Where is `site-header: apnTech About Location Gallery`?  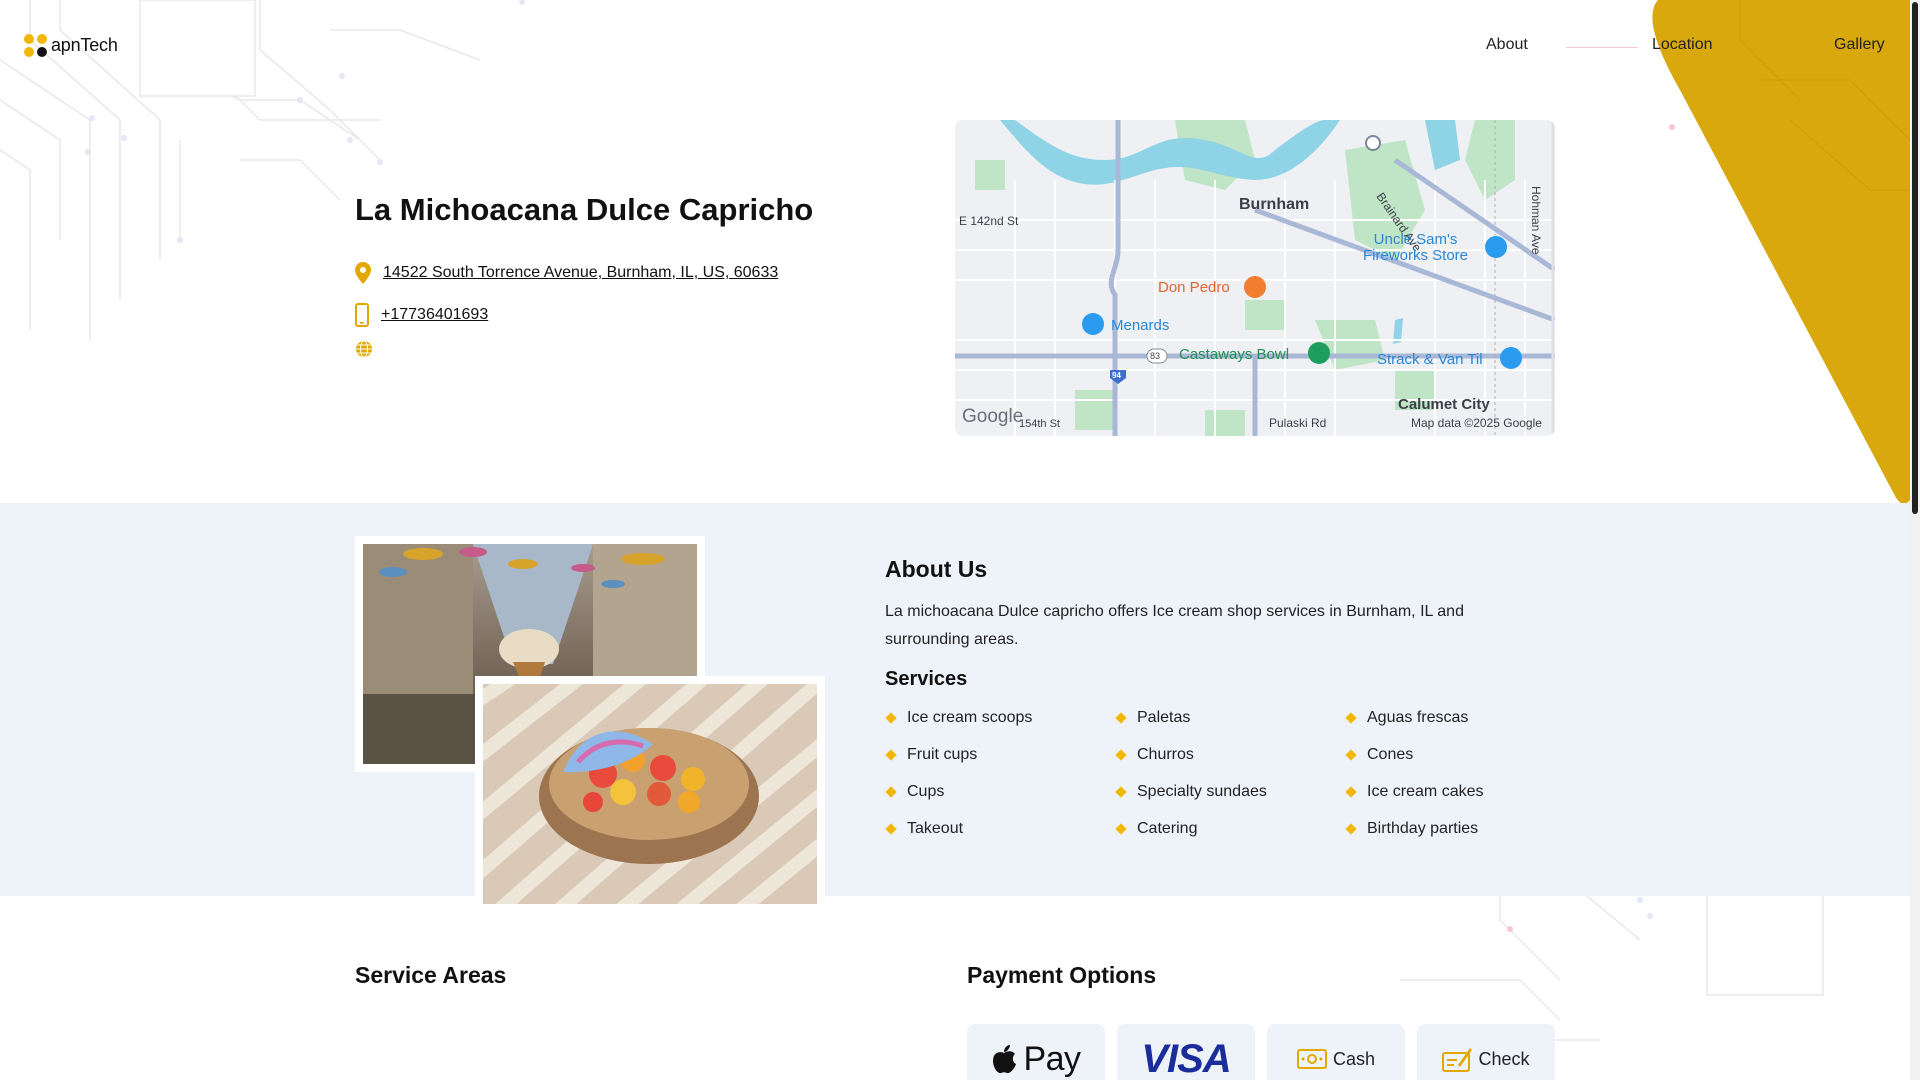
site-header: apnTech About Location Gallery is located at coordinates (960, 46).